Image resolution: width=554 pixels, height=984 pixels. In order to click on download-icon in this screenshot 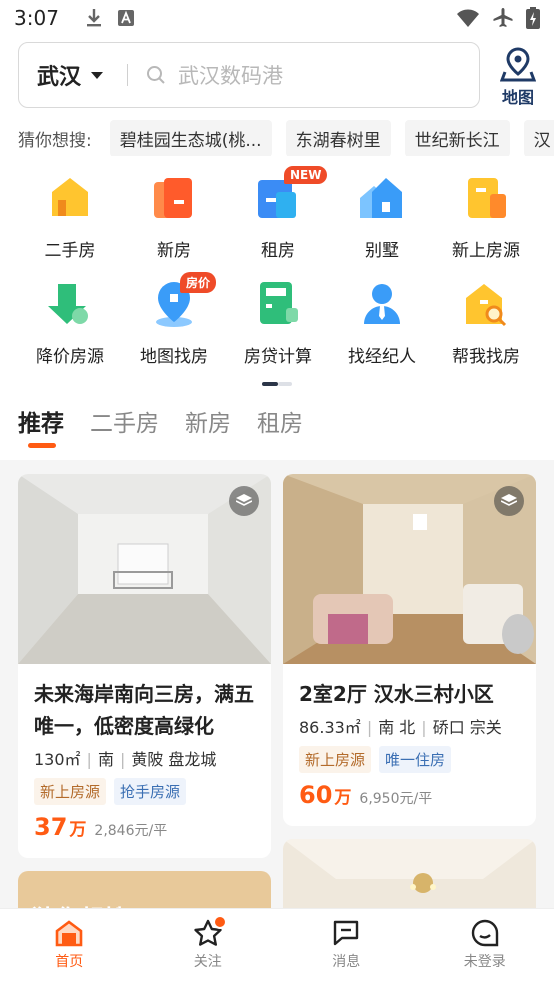, I will do `click(93, 18)`.